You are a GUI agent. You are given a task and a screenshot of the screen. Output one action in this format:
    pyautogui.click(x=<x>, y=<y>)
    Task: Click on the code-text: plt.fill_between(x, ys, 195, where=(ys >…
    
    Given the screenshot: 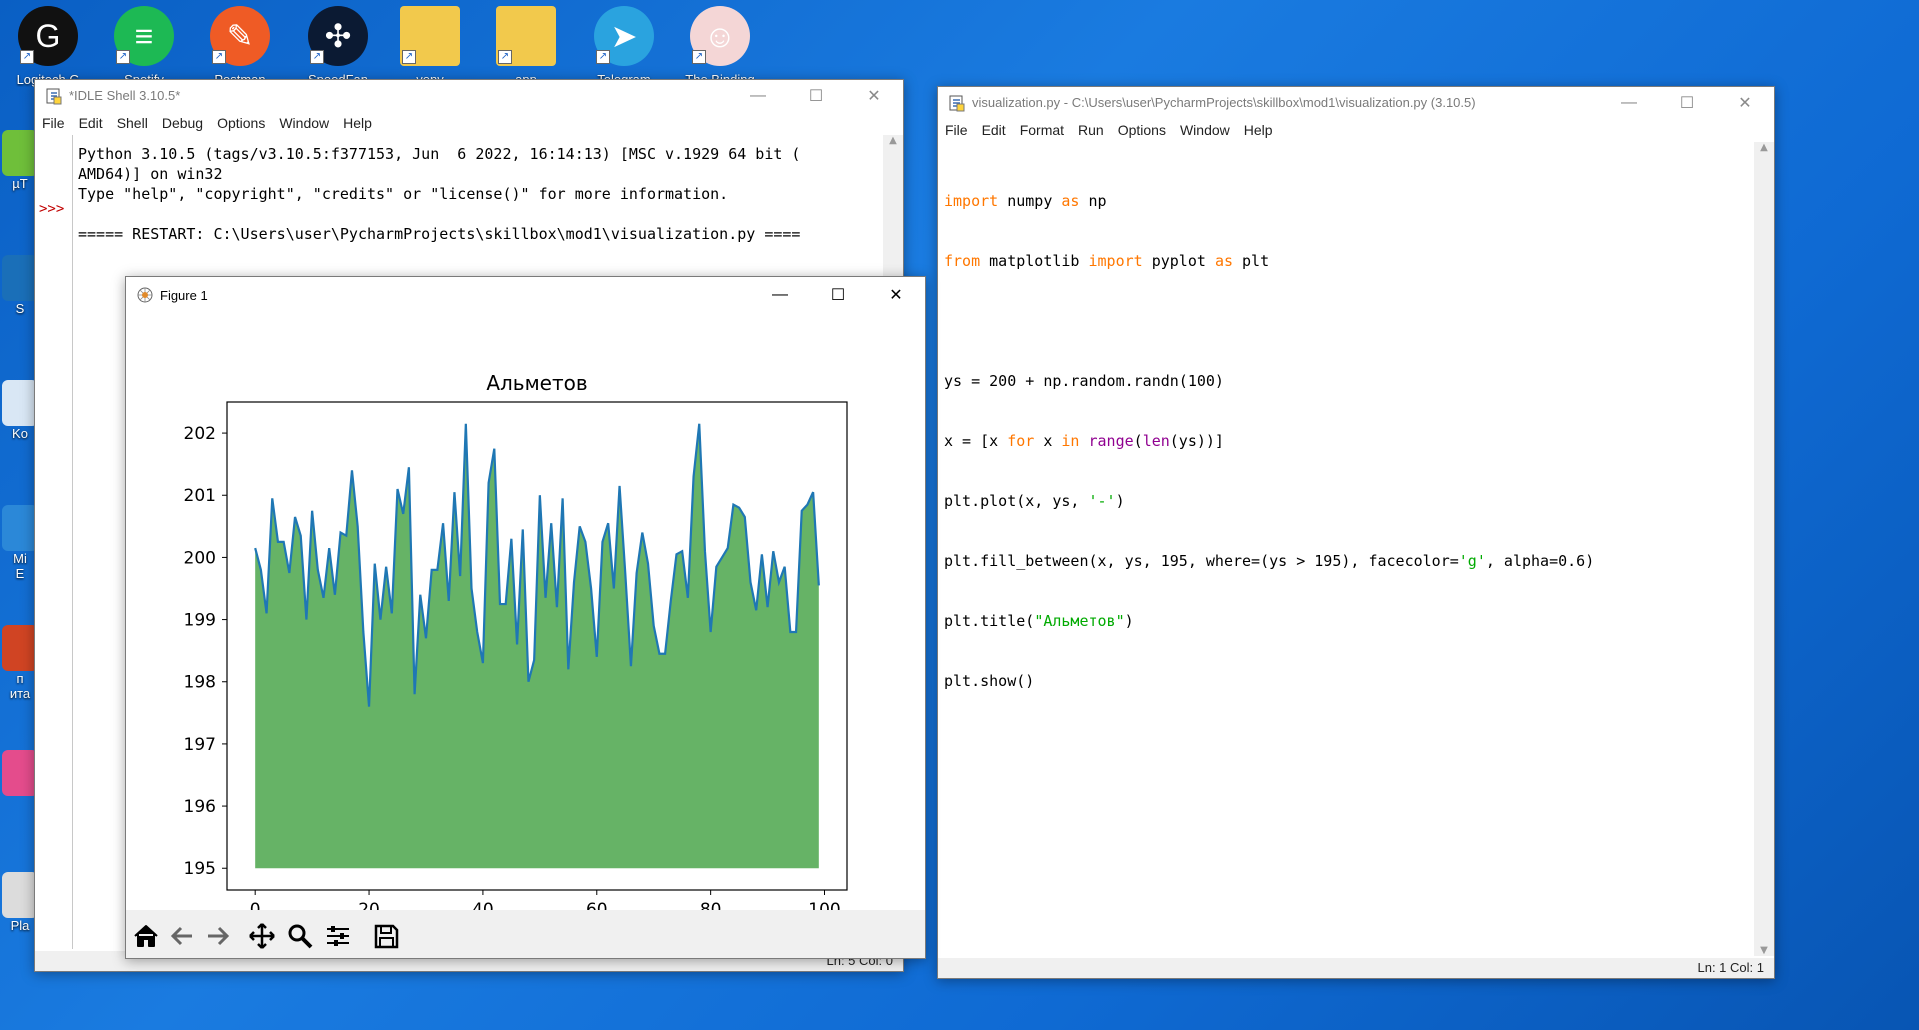 What is the action you would take?
    pyautogui.click(x=1201, y=561)
    